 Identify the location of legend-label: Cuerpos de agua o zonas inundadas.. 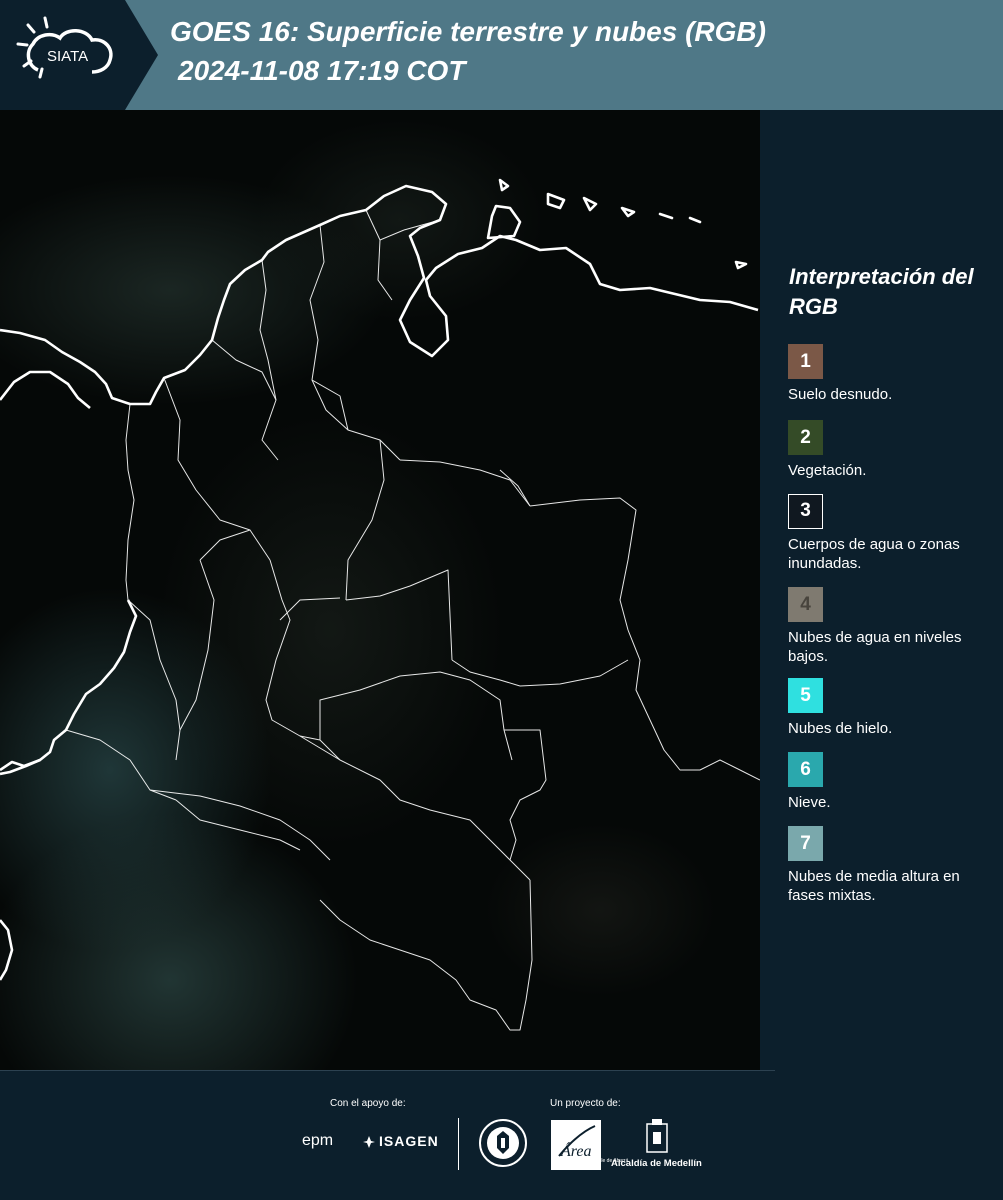
(874, 554).